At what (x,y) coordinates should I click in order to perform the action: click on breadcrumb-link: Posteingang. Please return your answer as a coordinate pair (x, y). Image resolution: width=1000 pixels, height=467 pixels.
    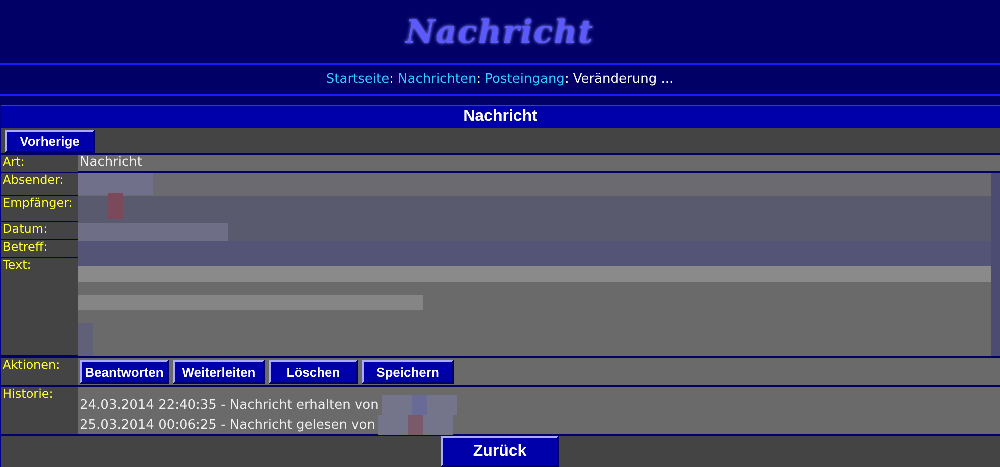
    Looking at the image, I should click on (525, 79).